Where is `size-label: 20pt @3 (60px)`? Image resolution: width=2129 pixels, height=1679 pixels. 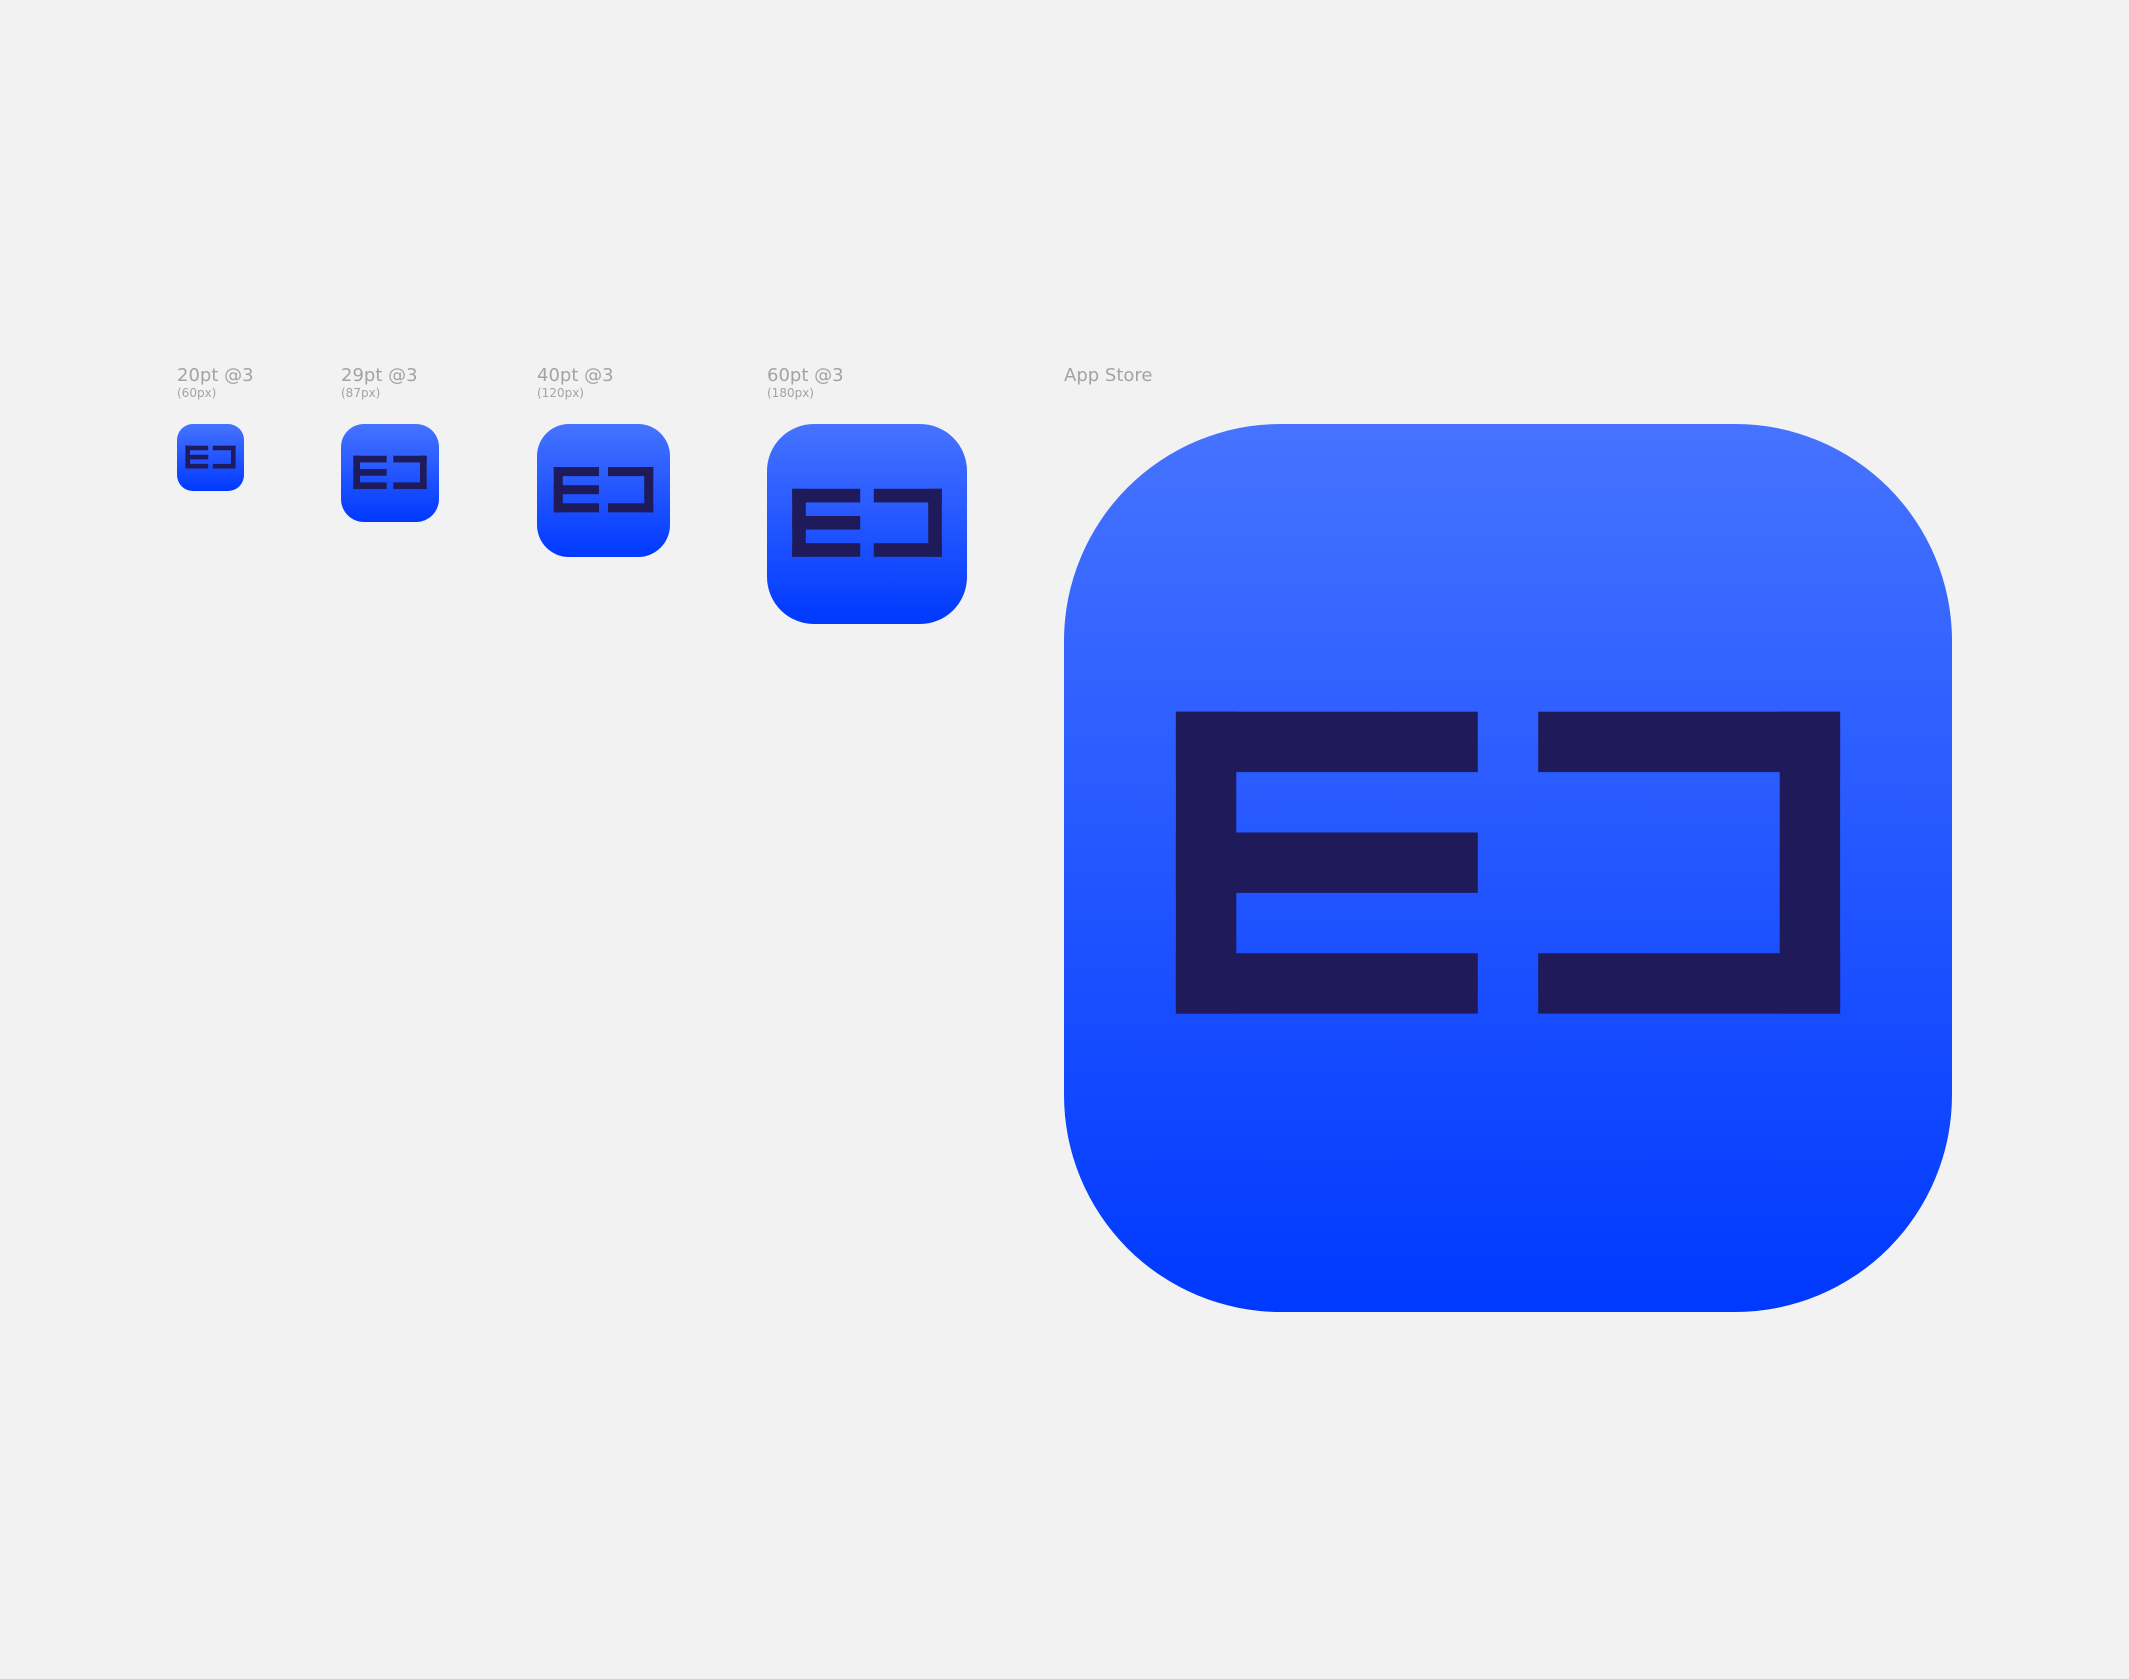 size-label: 20pt @3 (60px) is located at coordinates (215, 382).